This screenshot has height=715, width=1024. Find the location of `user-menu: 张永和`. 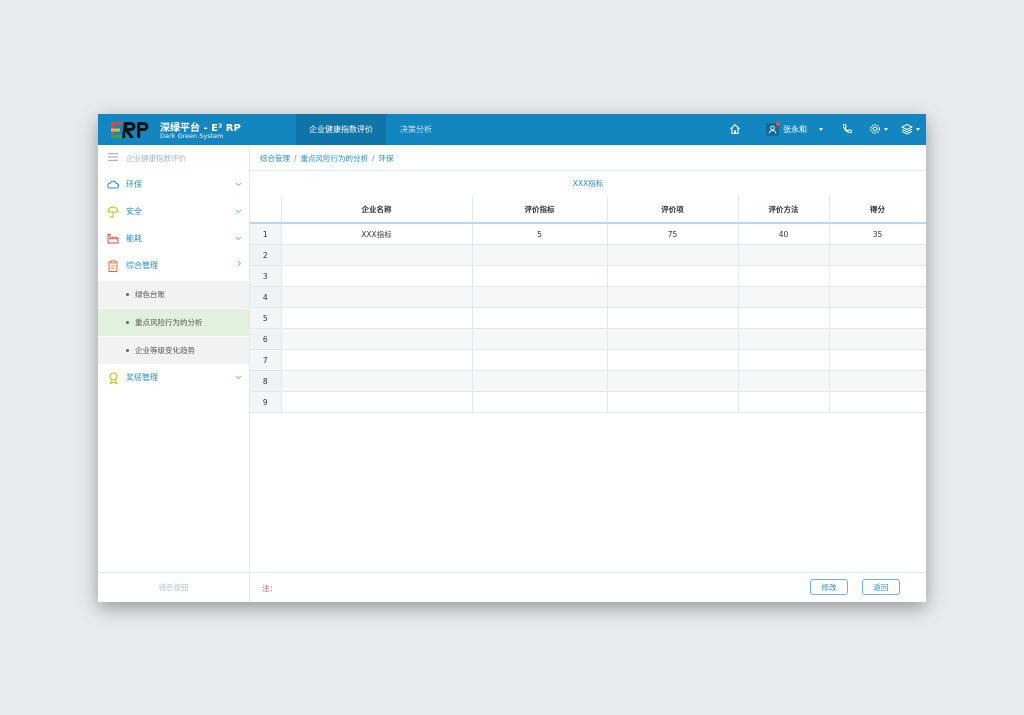

user-menu: 张永和 is located at coordinates (794, 129).